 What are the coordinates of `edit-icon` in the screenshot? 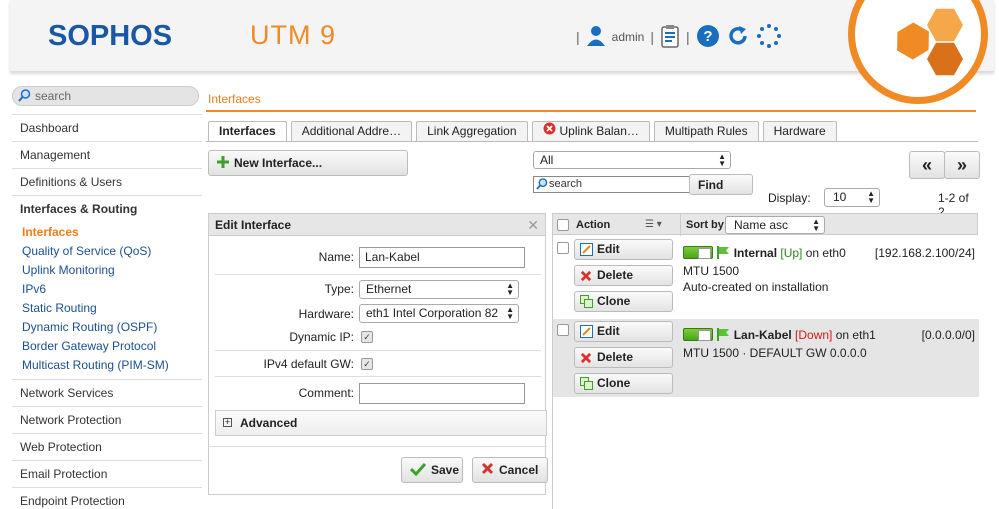 It's located at (586, 252).